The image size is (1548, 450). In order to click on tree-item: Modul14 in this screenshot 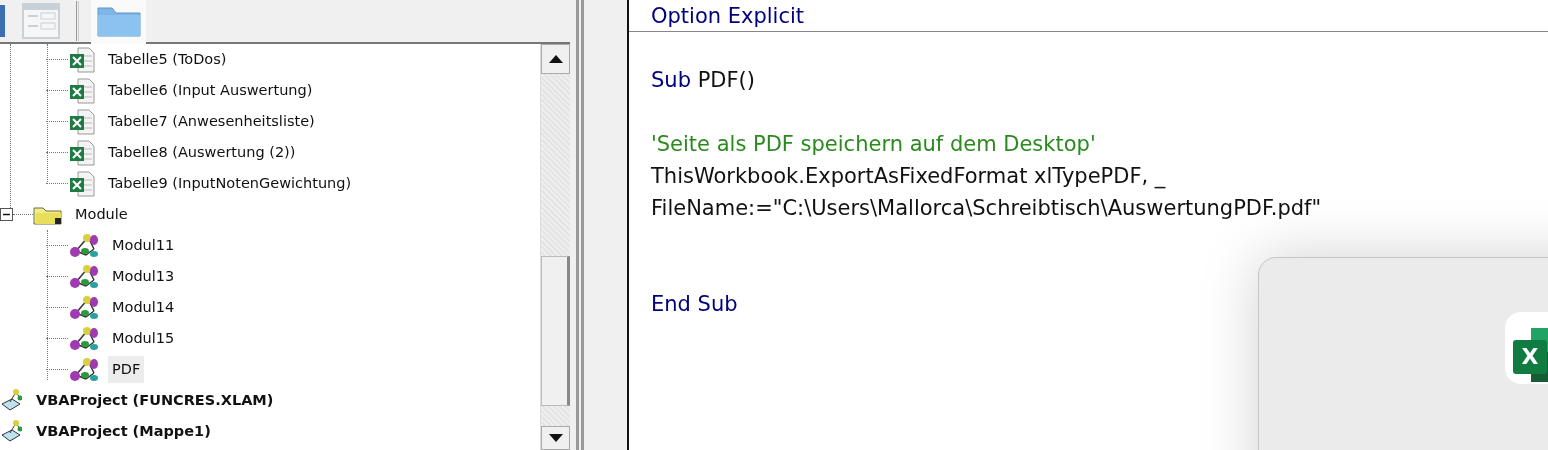, I will do `click(143, 307)`.